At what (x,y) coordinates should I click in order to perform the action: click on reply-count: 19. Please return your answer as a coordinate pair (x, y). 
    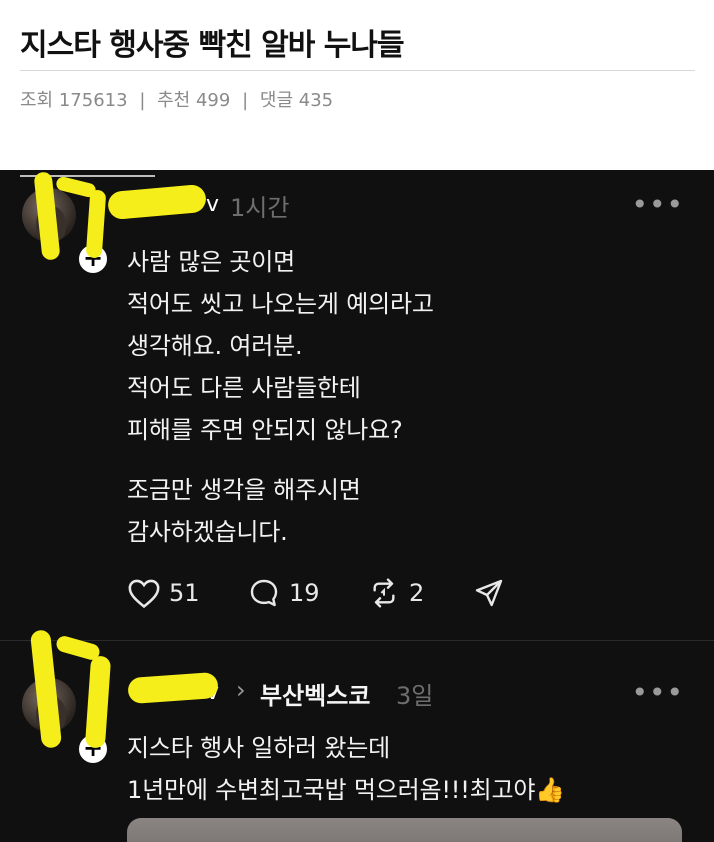
    Looking at the image, I should click on (304, 593).